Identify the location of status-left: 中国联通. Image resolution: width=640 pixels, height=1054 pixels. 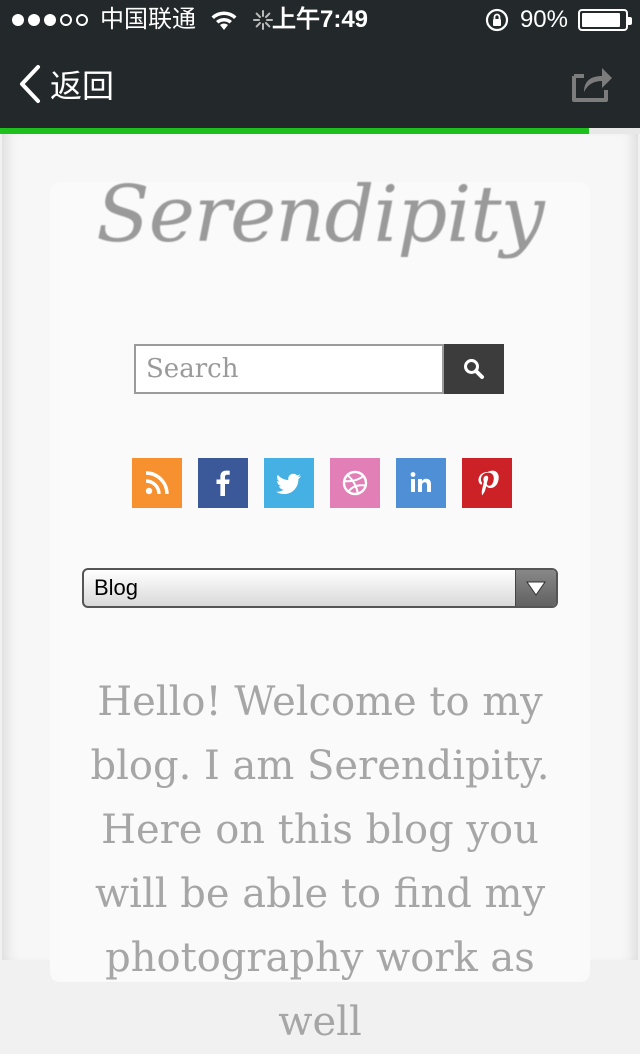
(143, 20).